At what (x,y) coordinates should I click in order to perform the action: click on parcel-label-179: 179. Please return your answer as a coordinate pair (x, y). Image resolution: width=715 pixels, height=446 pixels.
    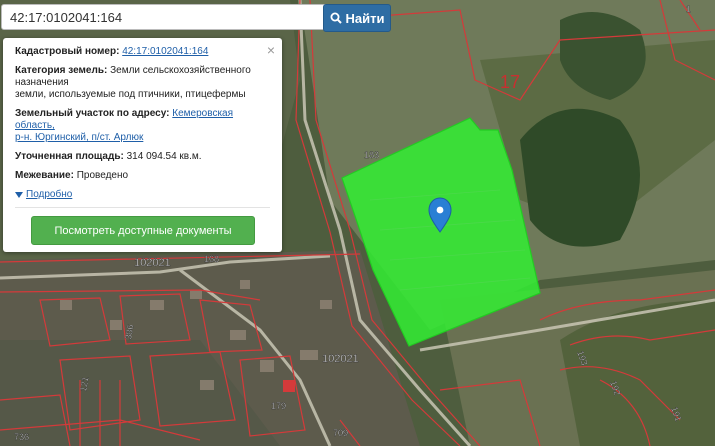
    Looking at the image, I should click on (278, 406).